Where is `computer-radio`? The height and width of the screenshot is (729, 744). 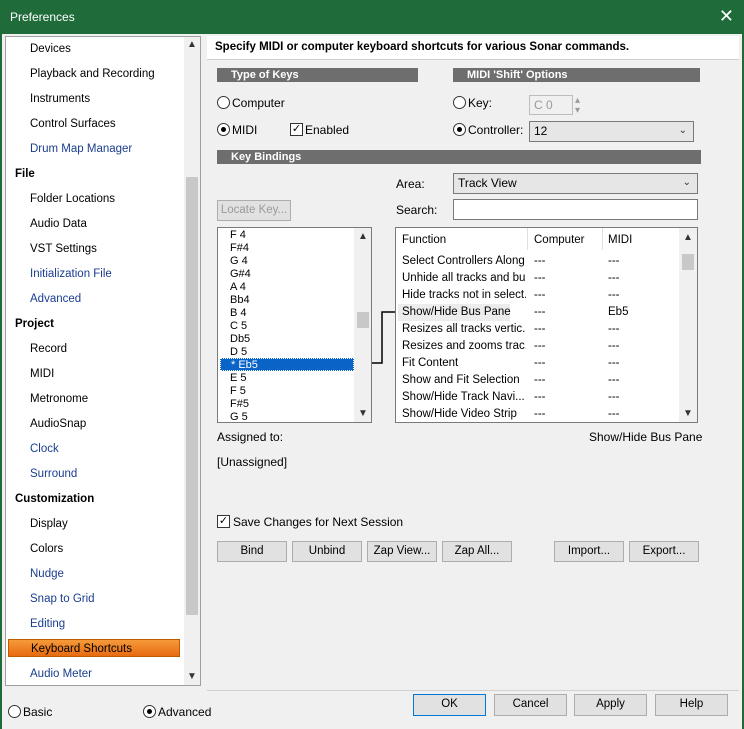
computer-radio is located at coordinates (223, 102).